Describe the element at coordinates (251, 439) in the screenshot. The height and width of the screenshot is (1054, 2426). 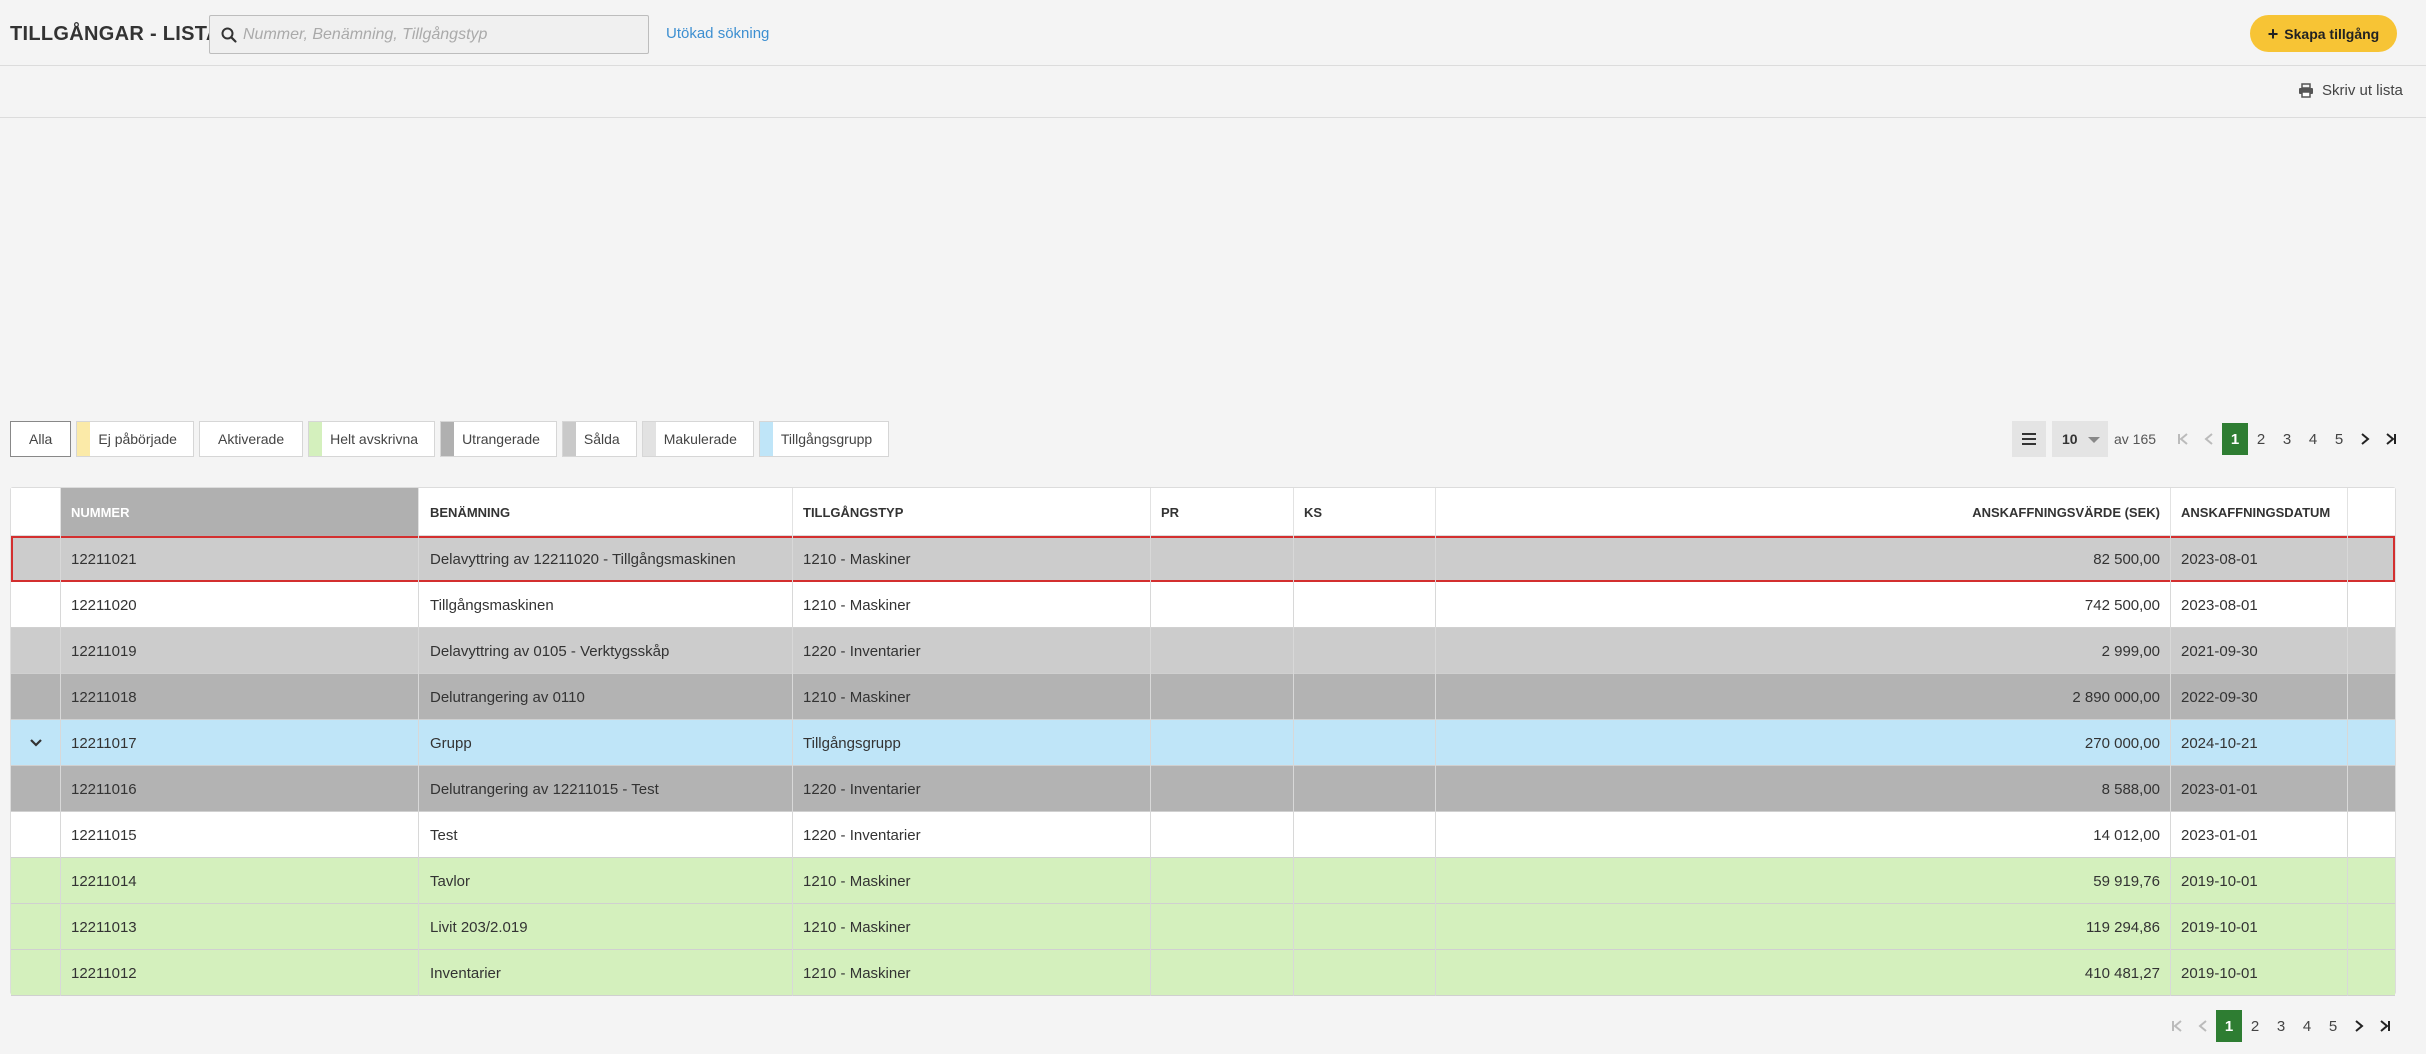
I see `filter-aktiverade: Aktiverade` at that location.